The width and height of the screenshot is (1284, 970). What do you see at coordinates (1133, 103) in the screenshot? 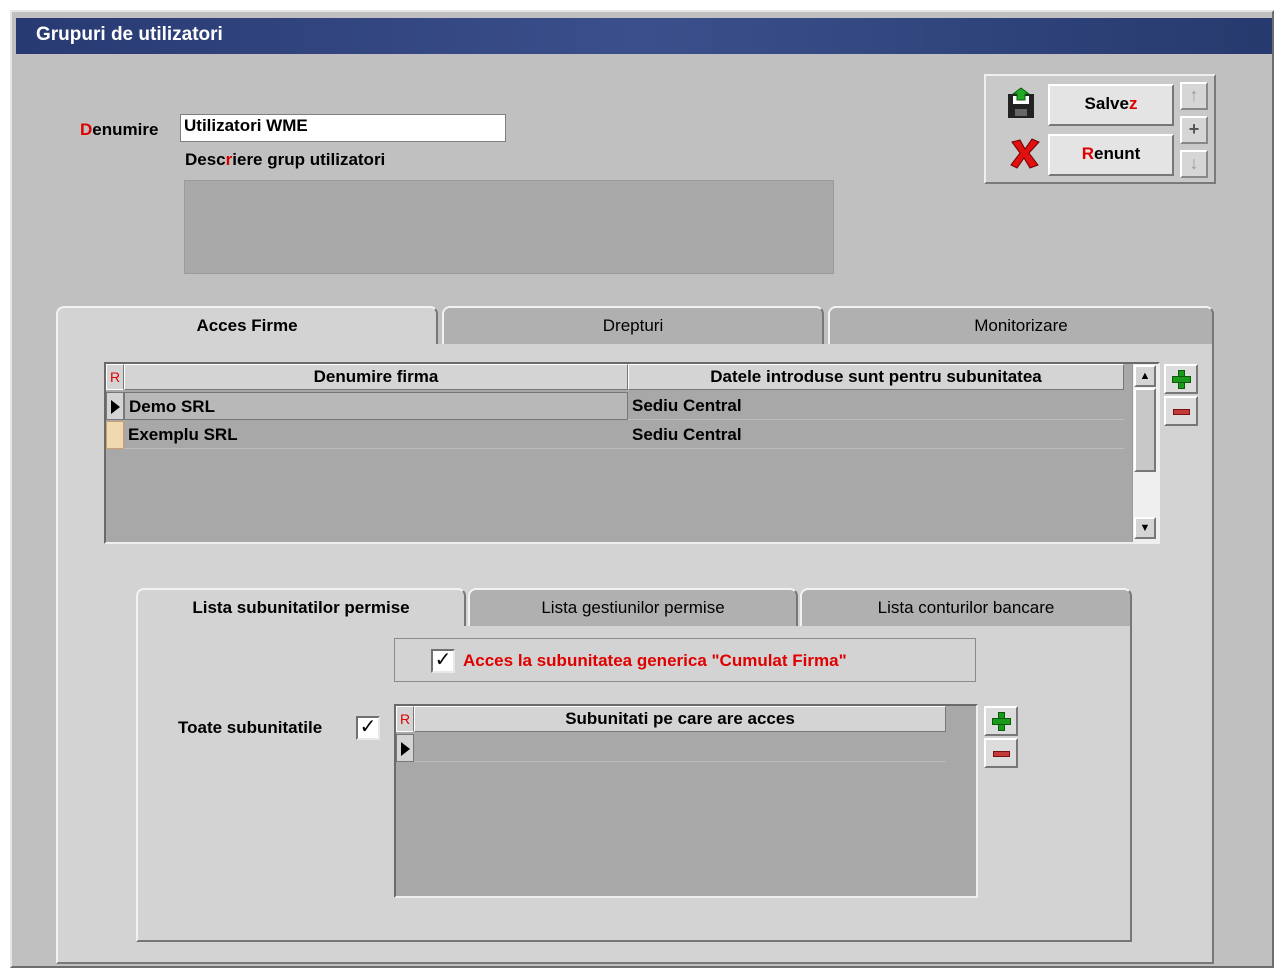
I see `save-hotkey: z` at bounding box center [1133, 103].